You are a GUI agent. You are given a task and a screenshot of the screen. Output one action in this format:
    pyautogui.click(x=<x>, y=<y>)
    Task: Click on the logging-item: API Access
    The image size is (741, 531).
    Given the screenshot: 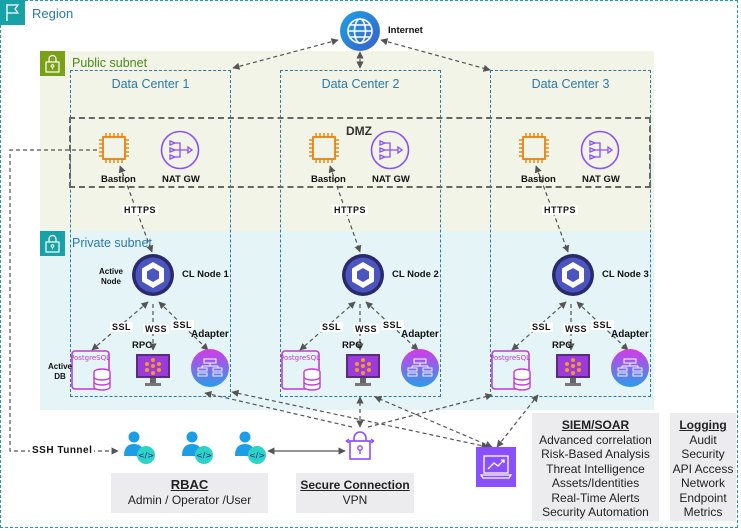 What is the action you would take?
    pyautogui.click(x=703, y=468)
    